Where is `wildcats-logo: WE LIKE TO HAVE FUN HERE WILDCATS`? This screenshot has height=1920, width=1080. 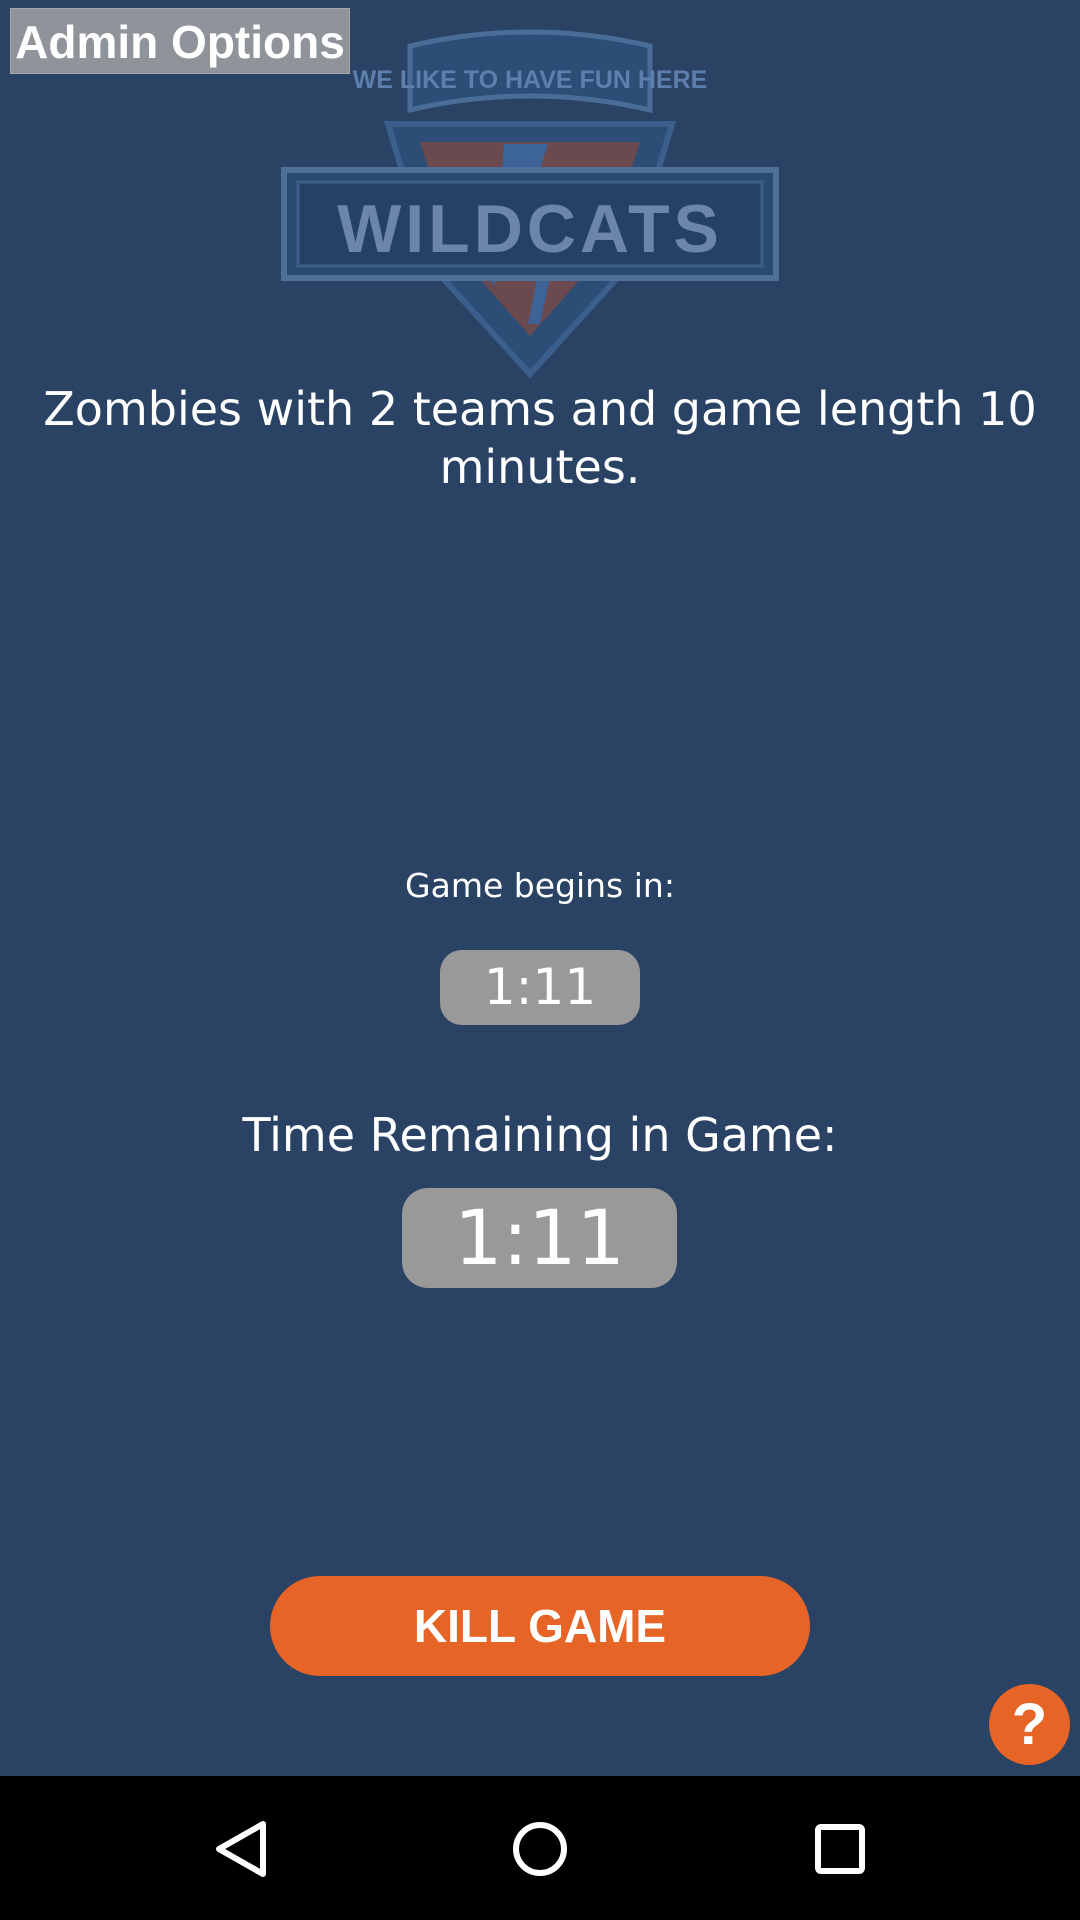
wildcats-logo: WE LIKE TO HAVE FUN HERE WILDCATS is located at coordinates (530, 204).